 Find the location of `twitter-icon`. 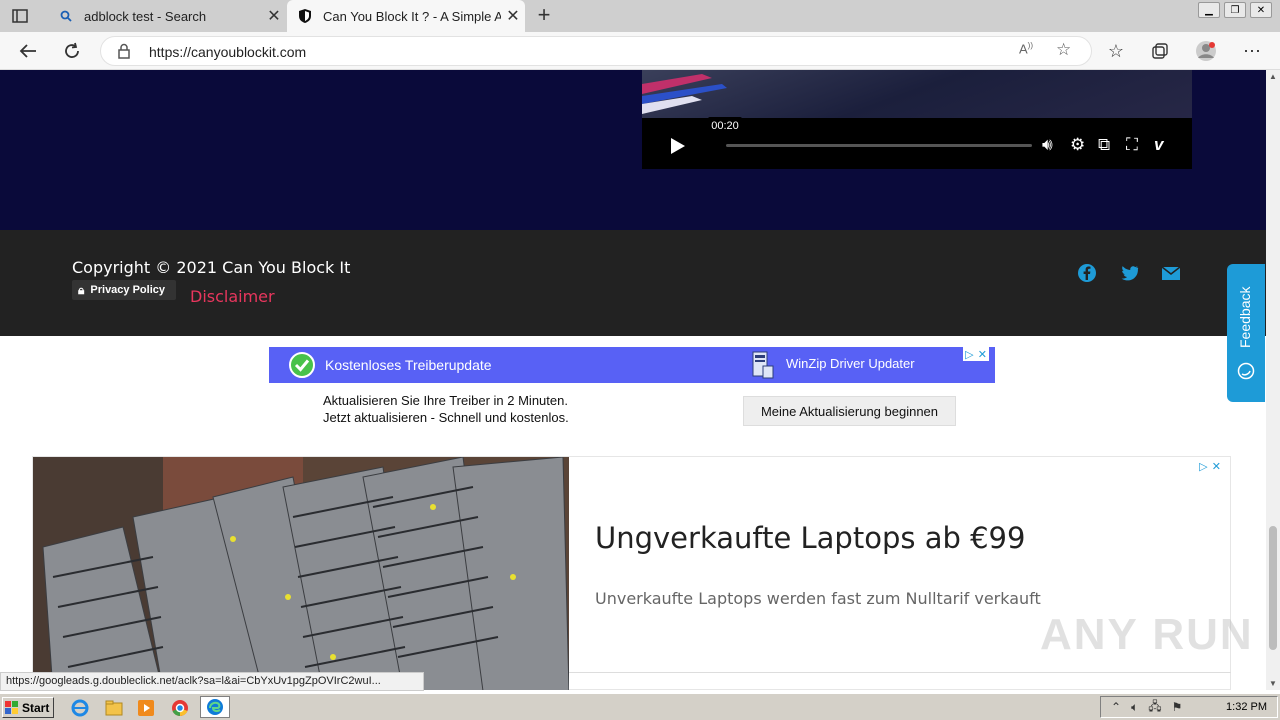

twitter-icon is located at coordinates (1129, 273).